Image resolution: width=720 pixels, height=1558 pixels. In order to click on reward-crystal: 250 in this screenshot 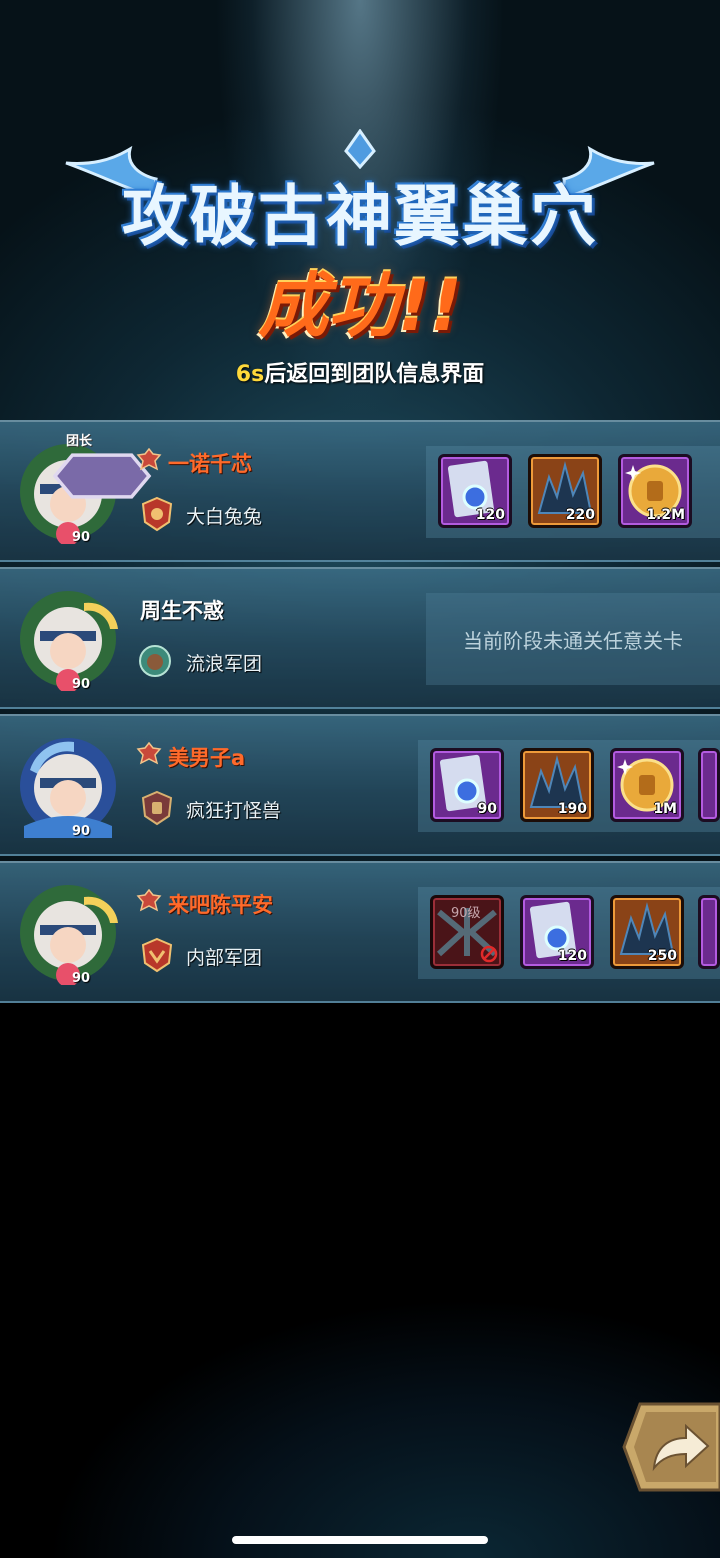, I will do `click(647, 932)`.